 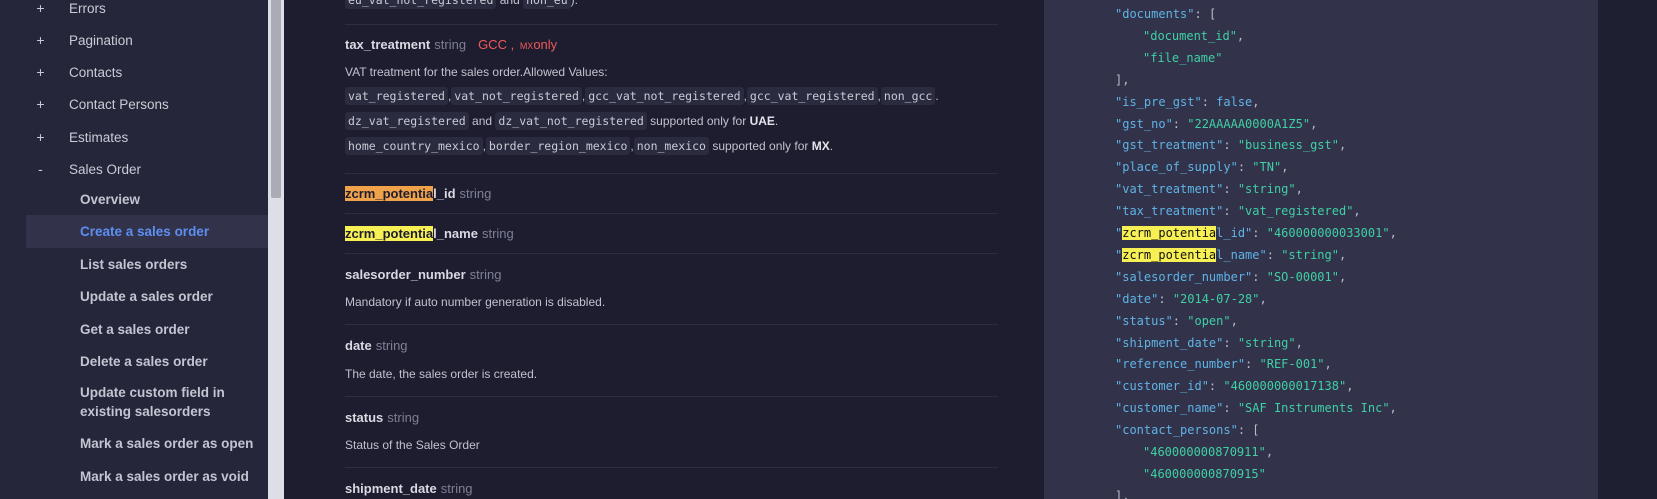 What do you see at coordinates (407, 121) in the screenshot?
I see `value-code: dz_vat_registered` at bounding box center [407, 121].